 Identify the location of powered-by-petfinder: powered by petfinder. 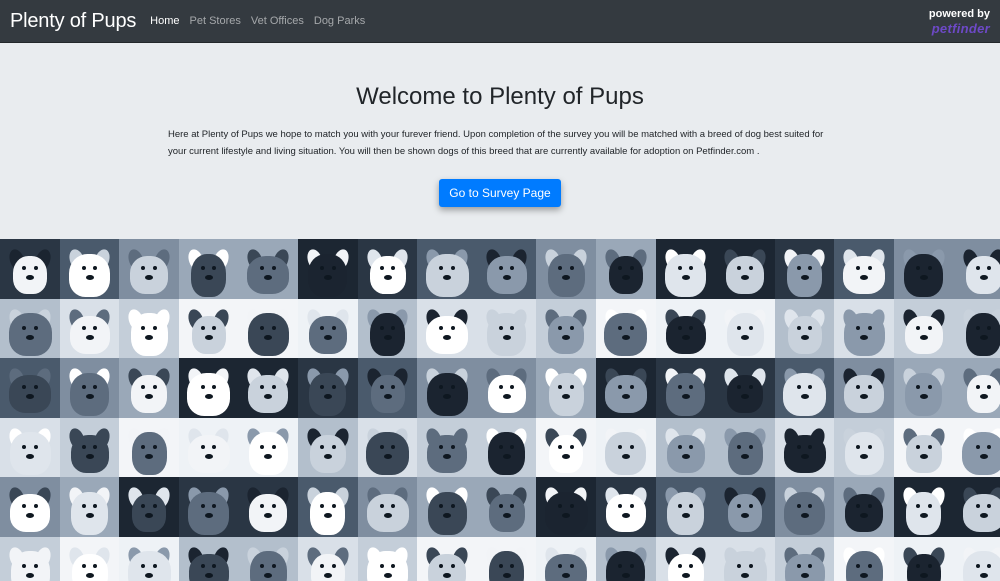
(959, 22).